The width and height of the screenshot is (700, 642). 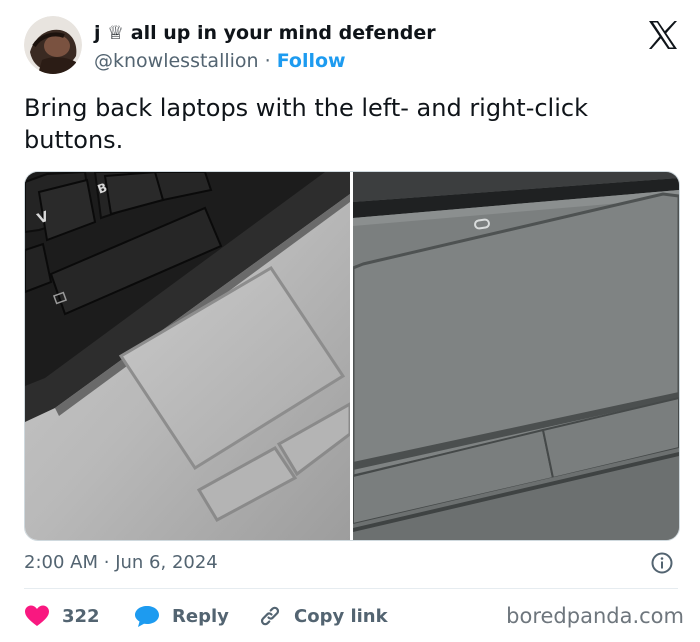 What do you see at coordinates (341, 616) in the screenshot?
I see `copy-link-label: Copy link` at bounding box center [341, 616].